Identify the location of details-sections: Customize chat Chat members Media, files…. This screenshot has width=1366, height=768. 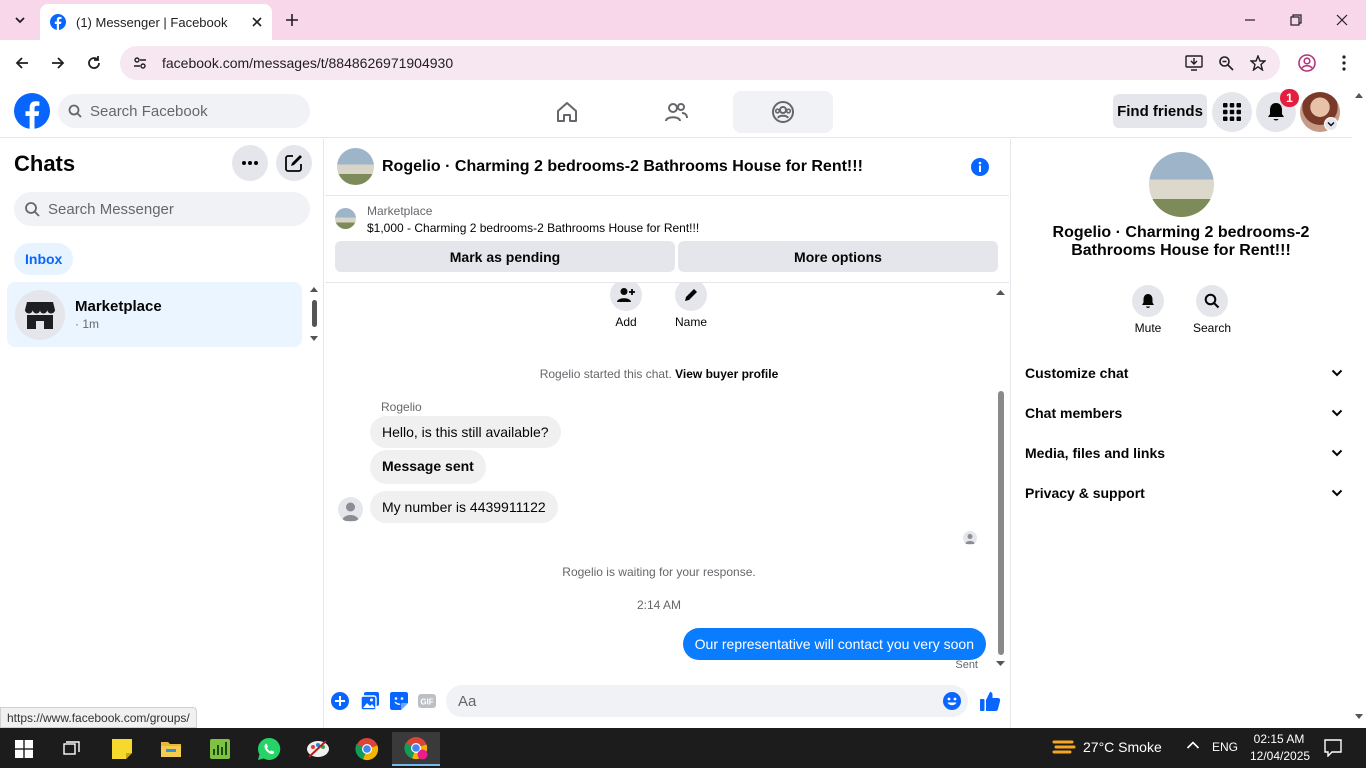
(1184, 433).